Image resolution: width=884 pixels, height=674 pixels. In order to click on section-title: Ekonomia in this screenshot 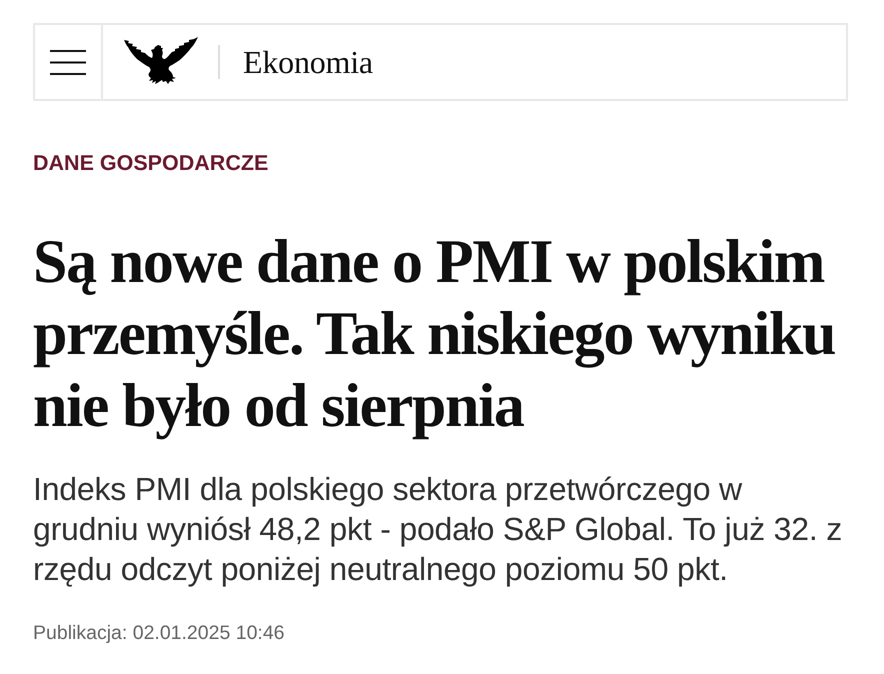, I will do `click(308, 62)`.